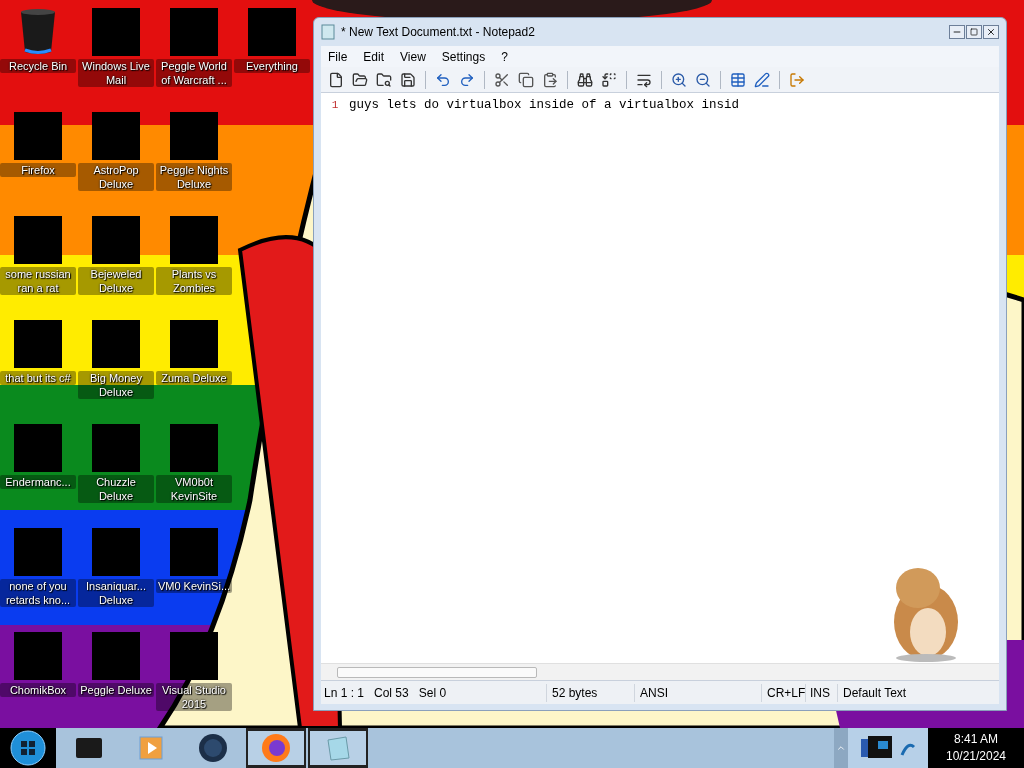  I want to click on caret-icon, so click(841, 748).